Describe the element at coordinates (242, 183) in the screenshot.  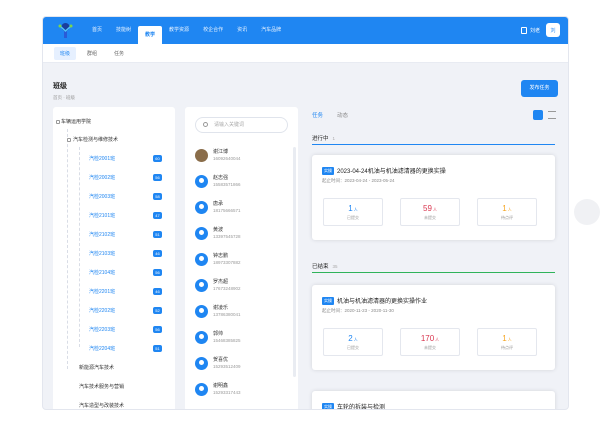
I see `student-item: 赵志强 15583571866` at that location.